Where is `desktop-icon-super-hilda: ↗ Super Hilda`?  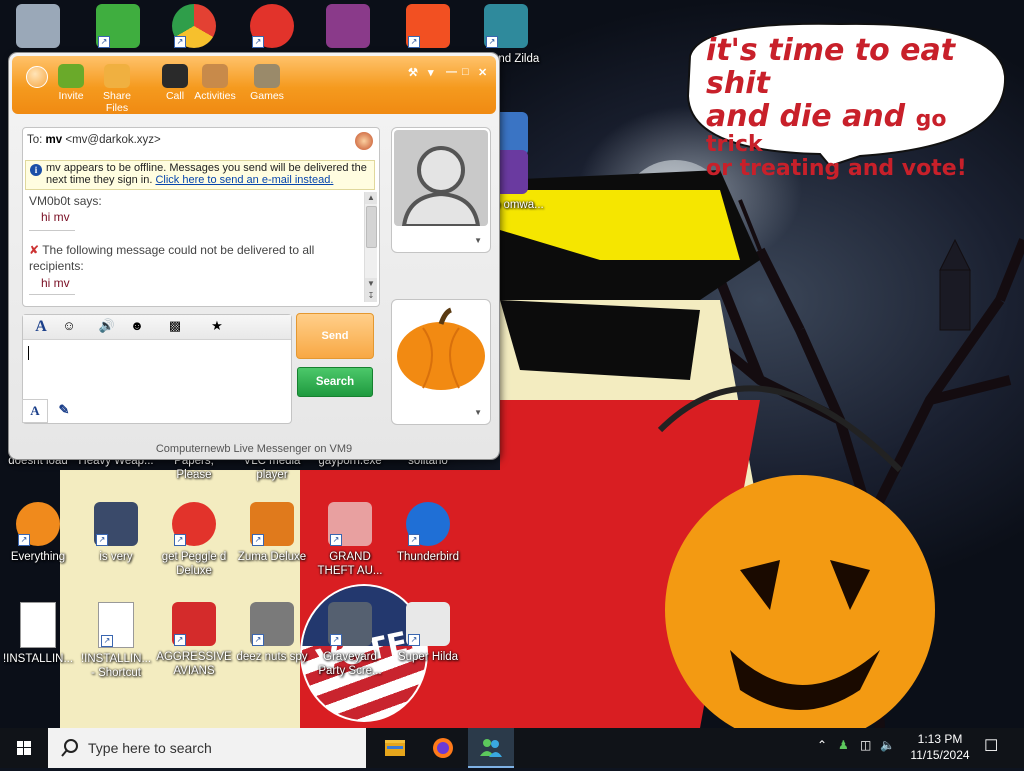
desktop-icon-super-hilda: ↗ Super Hilda is located at coordinates (428, 633).